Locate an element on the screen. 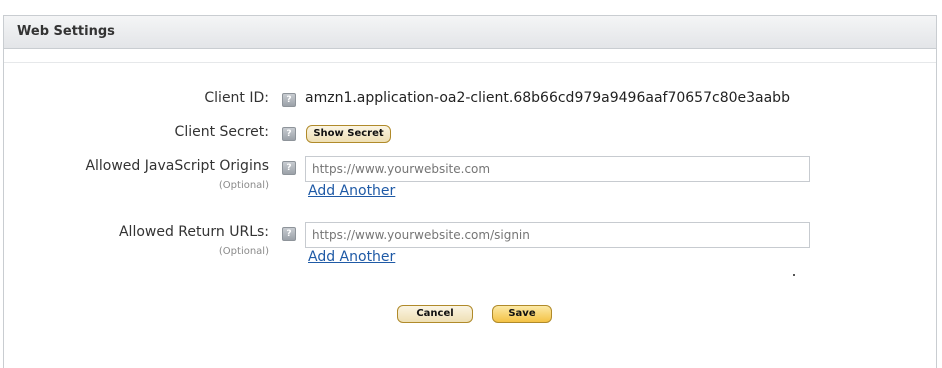  return-urls-add-another-link: Add Another is located at coordinates (351, 257).